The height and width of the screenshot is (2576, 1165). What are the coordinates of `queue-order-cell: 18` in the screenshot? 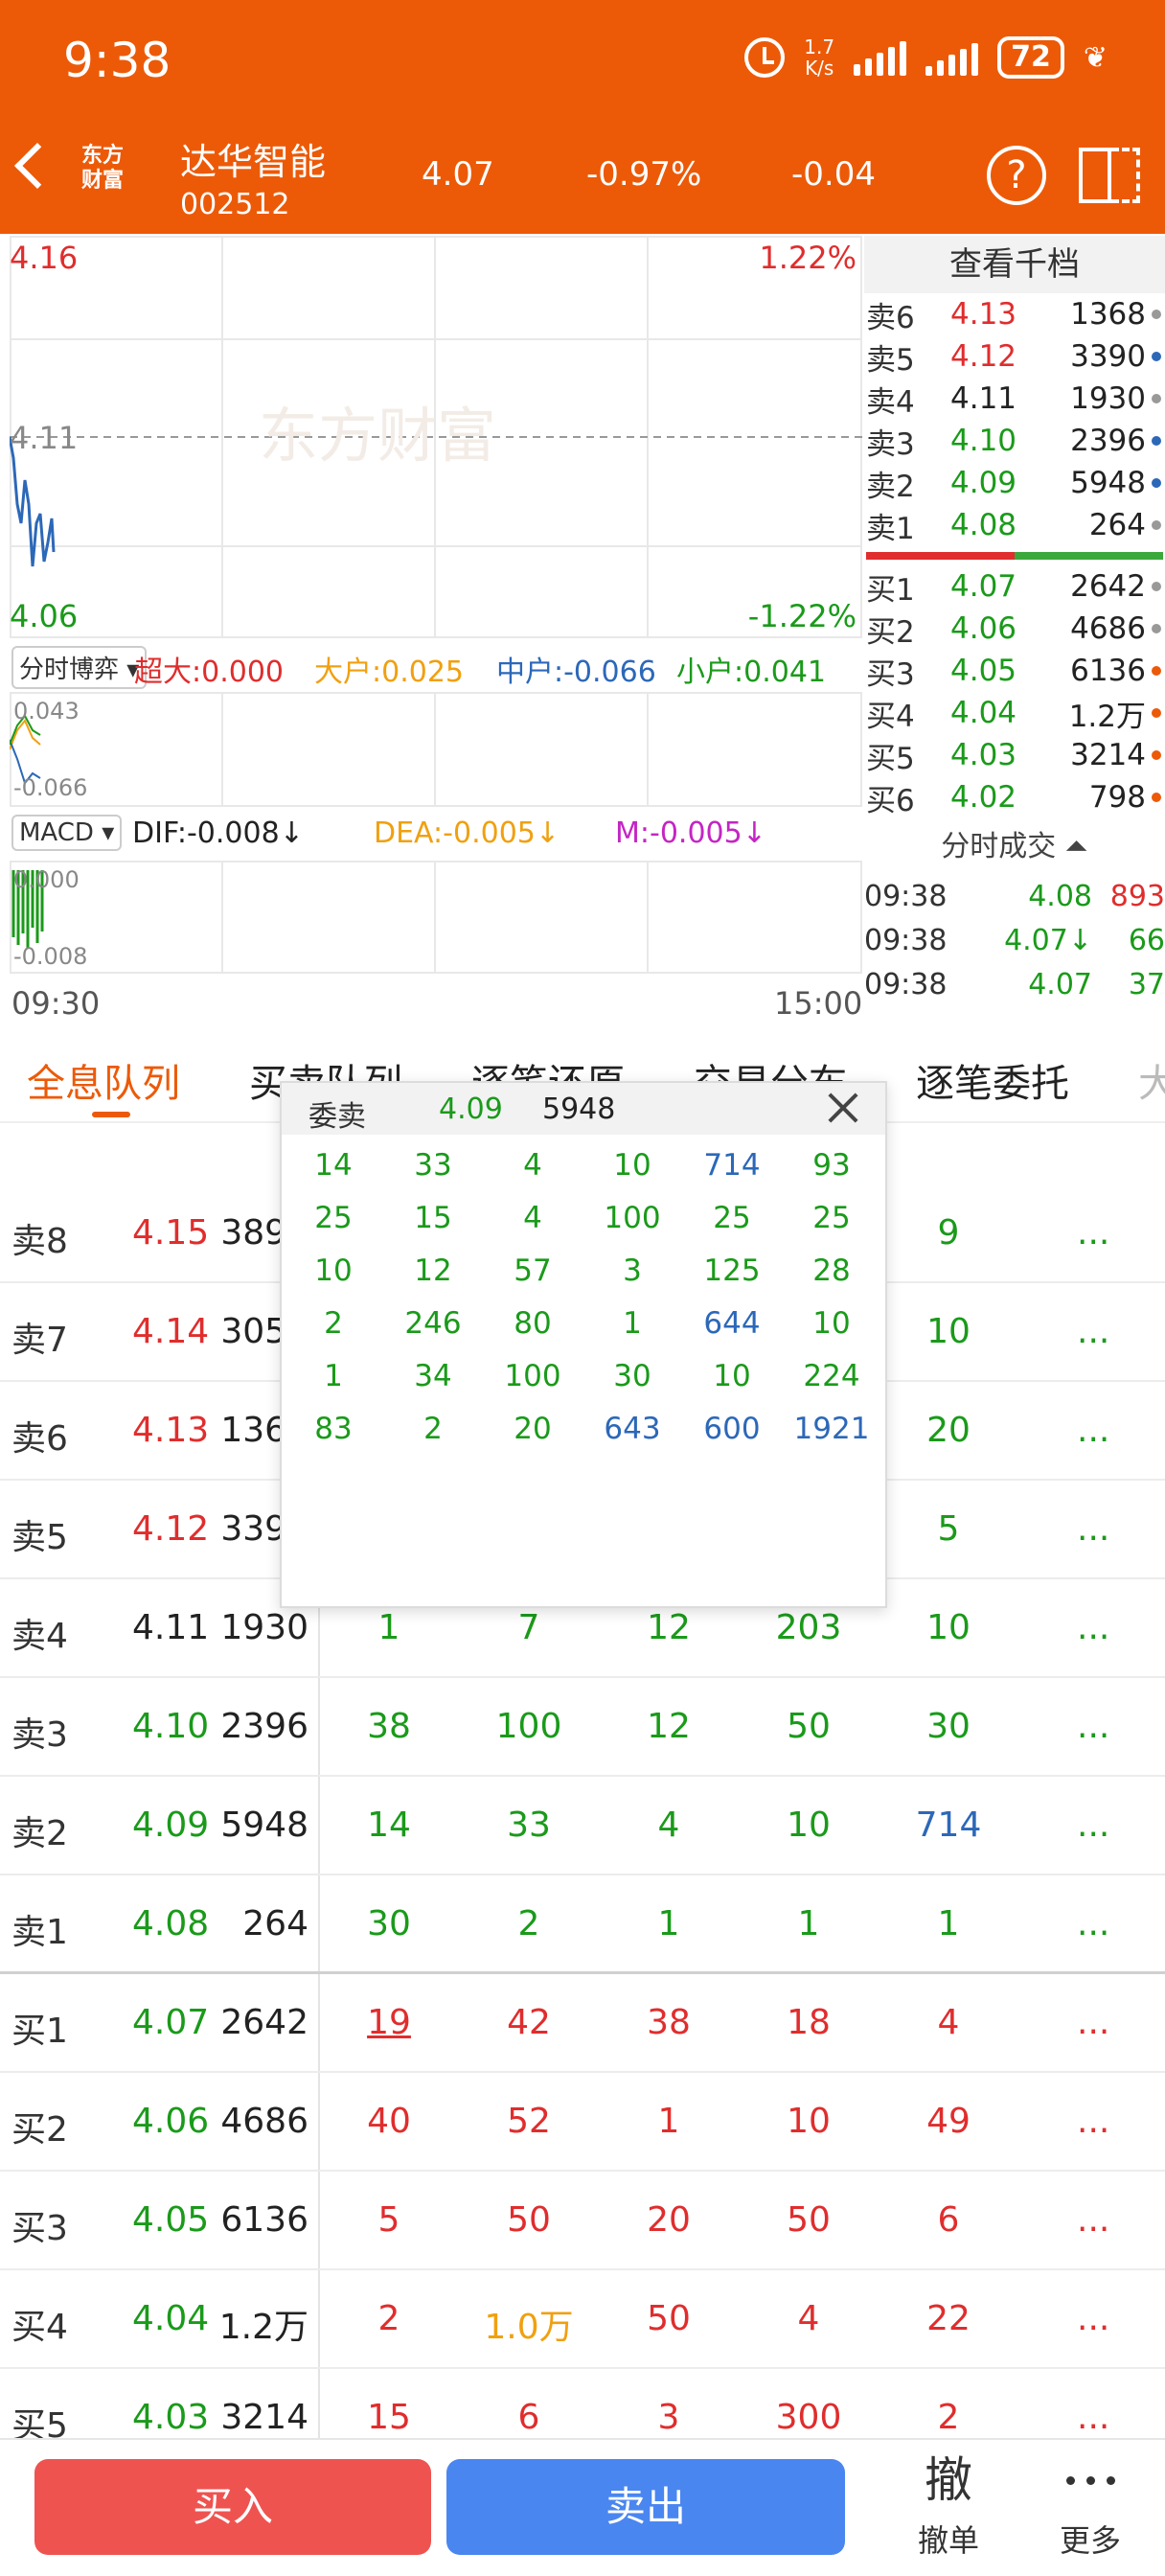 It's located at (809, 2022).